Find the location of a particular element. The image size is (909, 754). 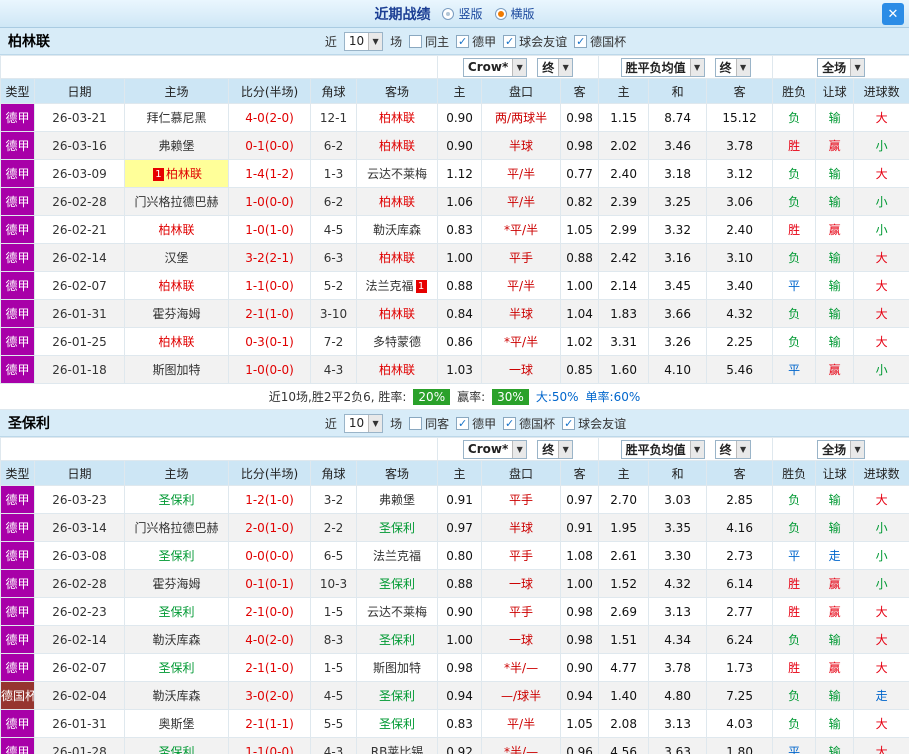

score-cell: 1-2(1-0) is located at coordinates (269, 499).